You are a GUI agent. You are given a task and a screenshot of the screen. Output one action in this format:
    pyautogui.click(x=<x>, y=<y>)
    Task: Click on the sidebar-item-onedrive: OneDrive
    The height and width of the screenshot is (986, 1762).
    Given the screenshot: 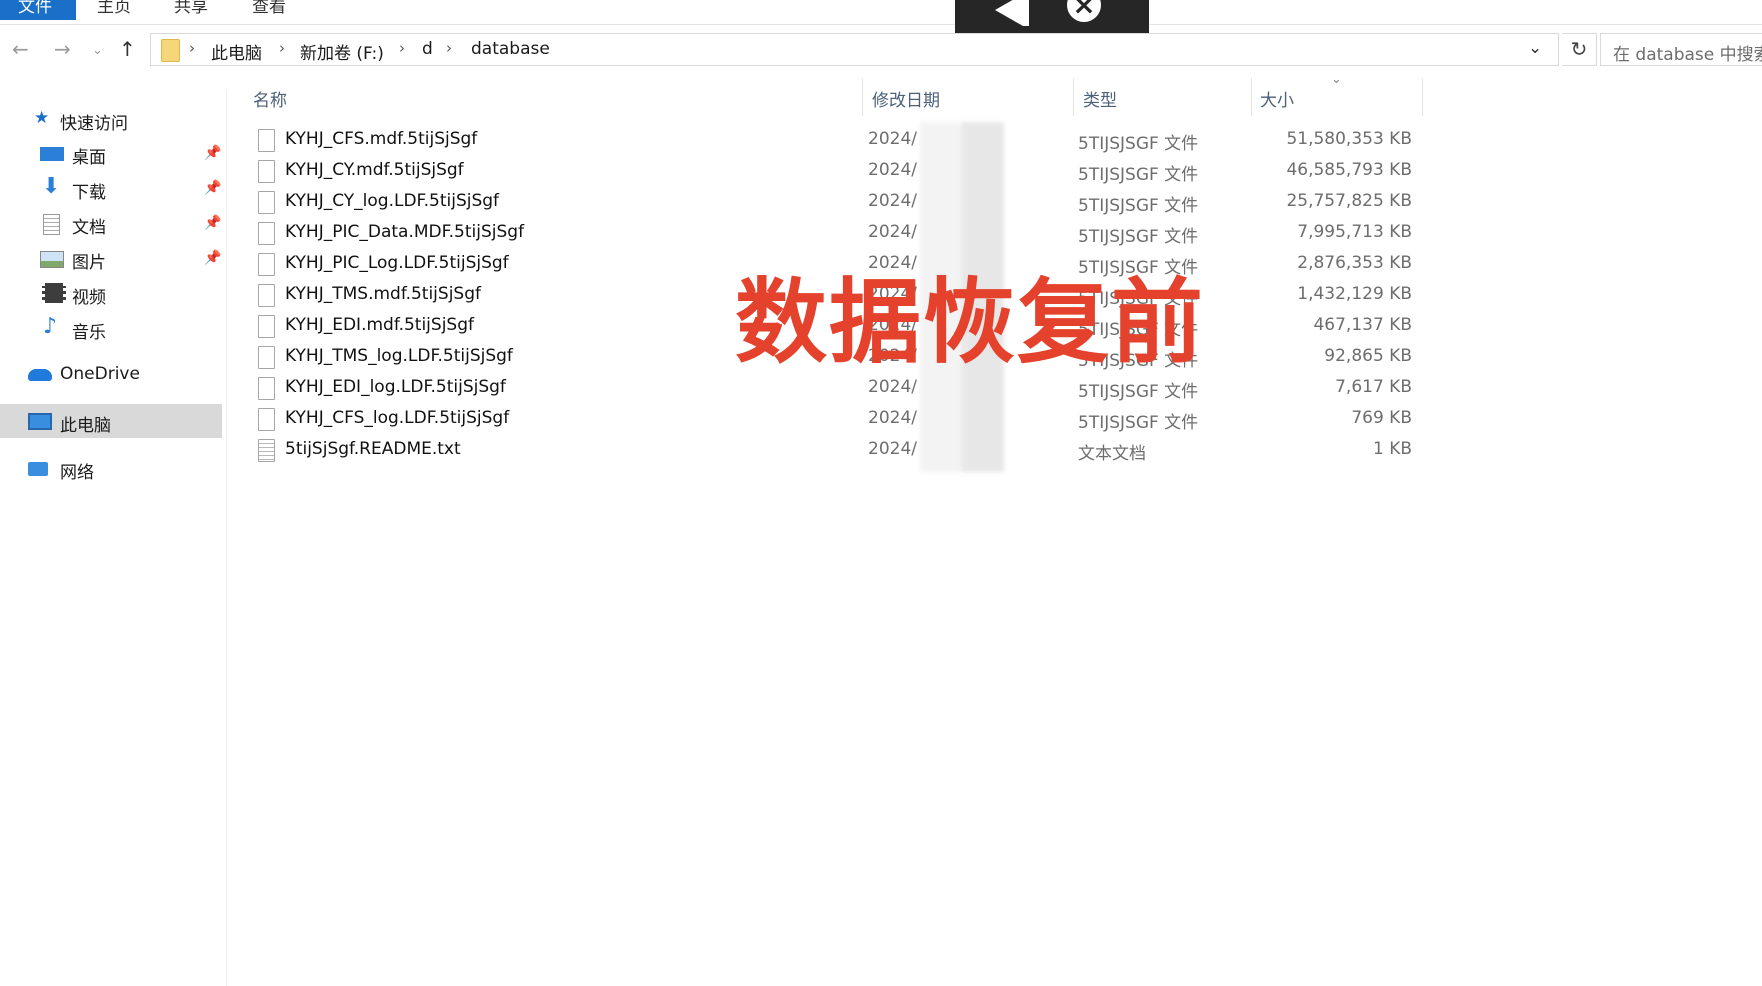 What is the action you would take?
    pyautogui.click(x=111, y=374)
    